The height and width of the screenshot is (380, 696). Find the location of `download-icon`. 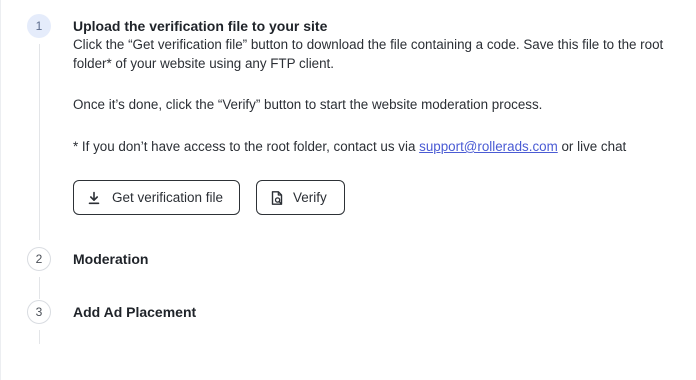

download-icon is located at coordinates (94, 198).